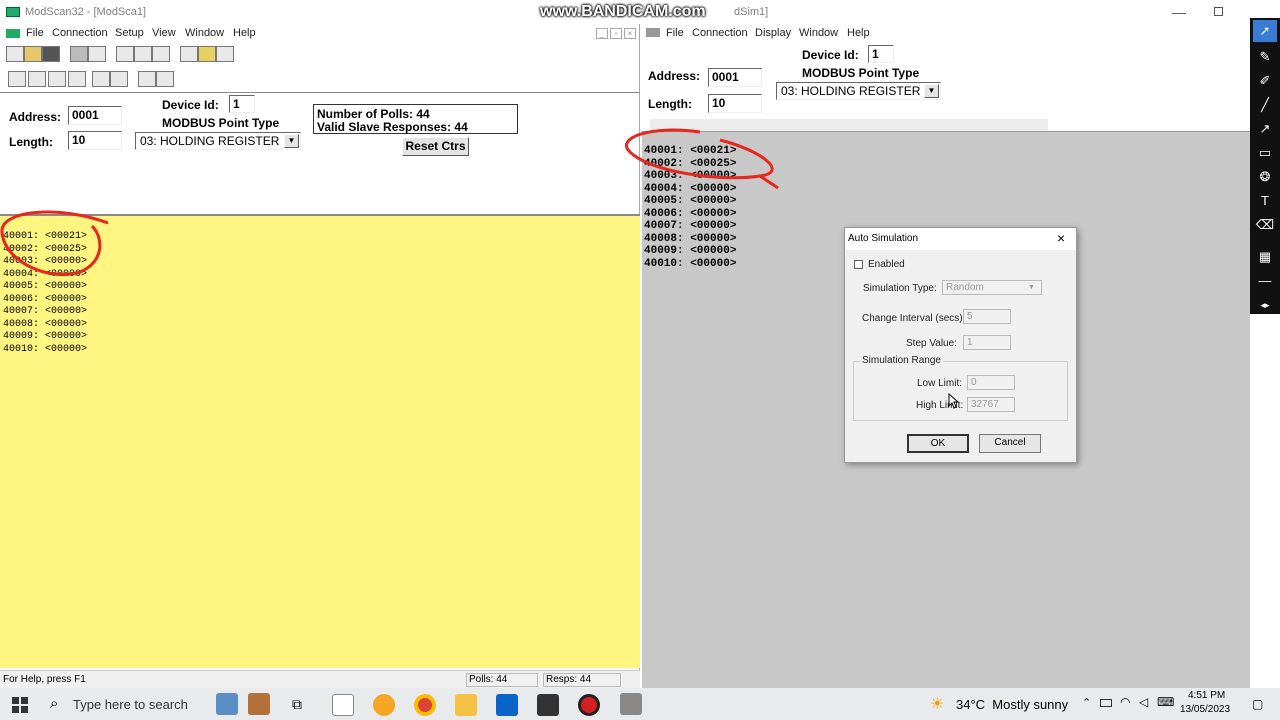  I want to click on cancel-button: Cancel, so click(1010, 443).